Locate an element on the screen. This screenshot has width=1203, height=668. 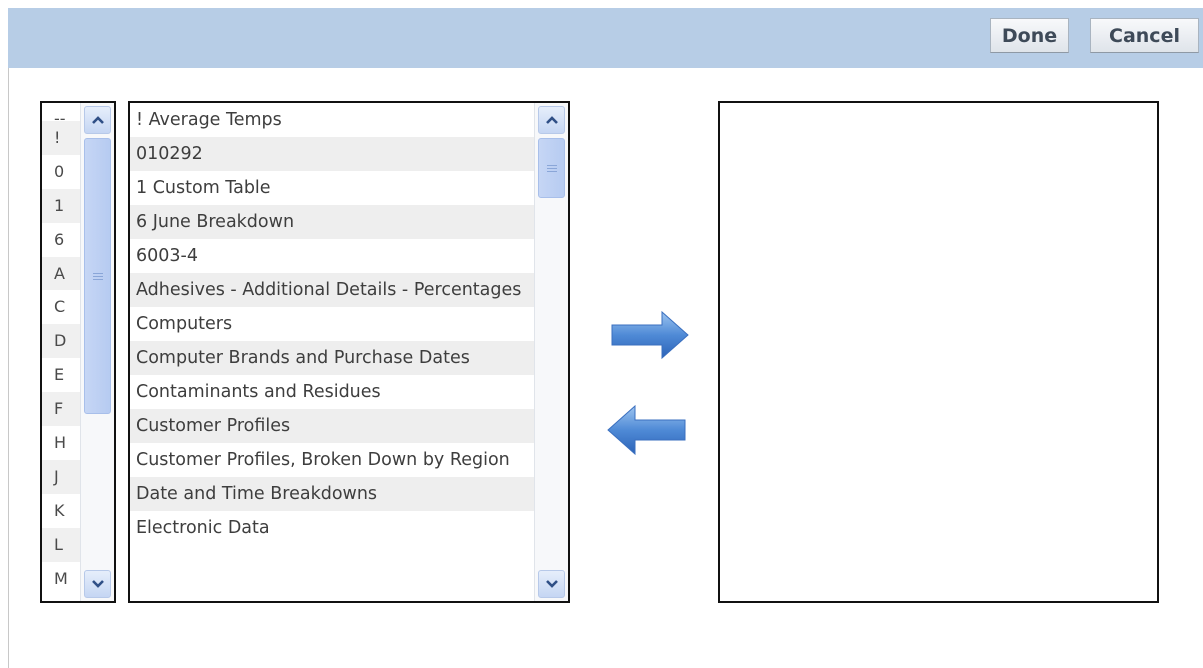
tables-scroll-thumb is located at coordinates (551, 168).